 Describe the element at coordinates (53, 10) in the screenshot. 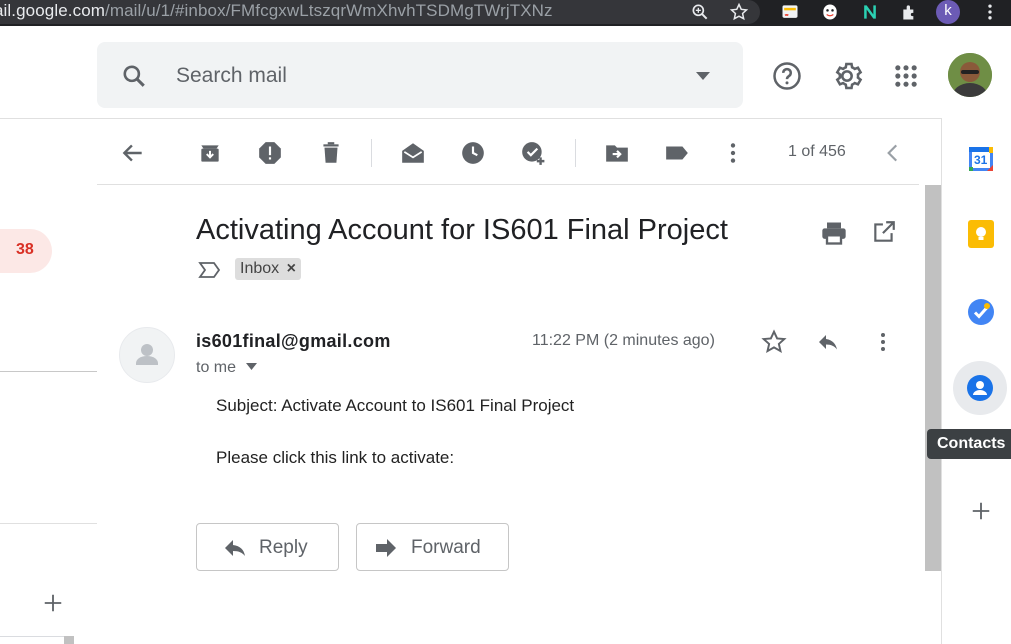

I see `url-domain: ail.google.com` at that location.